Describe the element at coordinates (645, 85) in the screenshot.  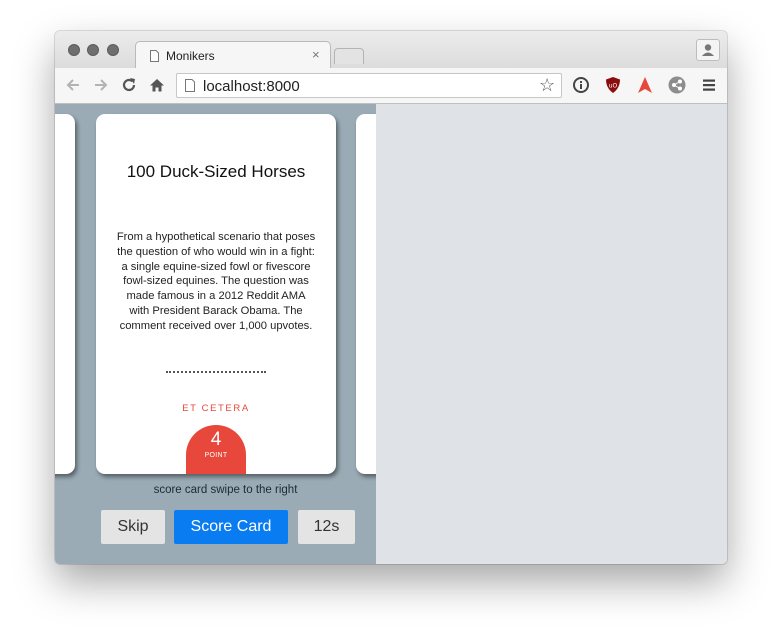
I see `triangle-extension-icon` at that location.